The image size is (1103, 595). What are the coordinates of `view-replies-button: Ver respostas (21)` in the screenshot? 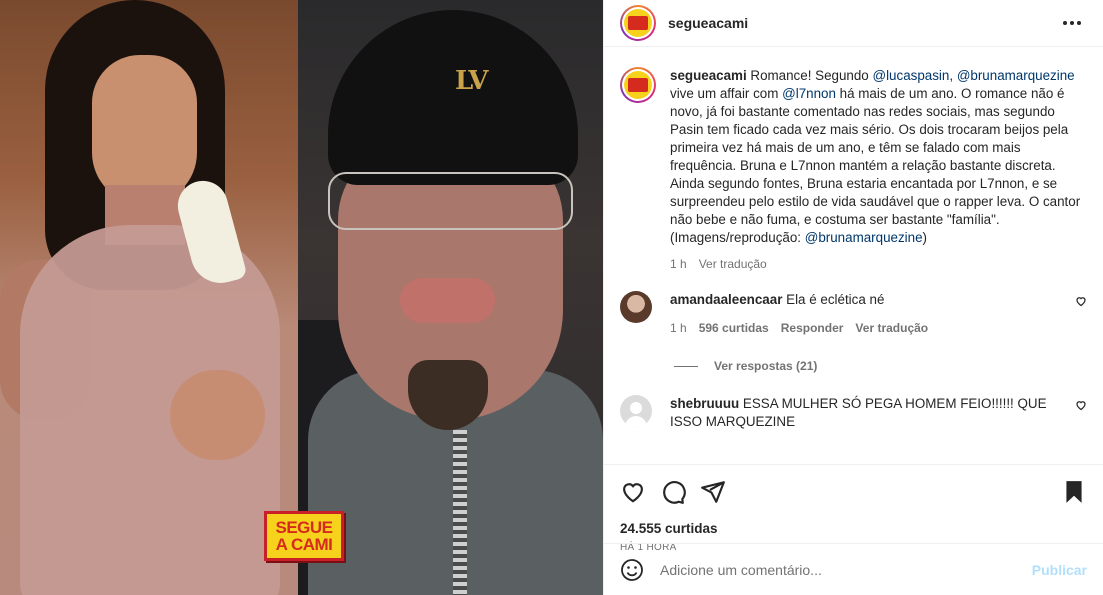 It's located at (880, 366).